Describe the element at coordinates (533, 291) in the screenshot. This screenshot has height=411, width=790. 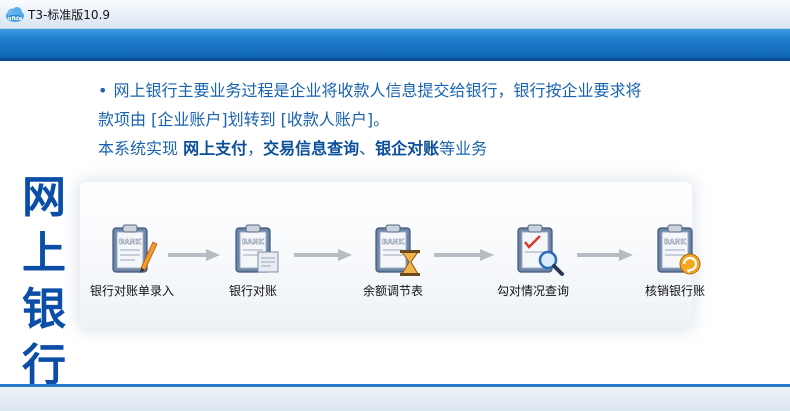
I see `step-label: 勾对情况查询` at that location.